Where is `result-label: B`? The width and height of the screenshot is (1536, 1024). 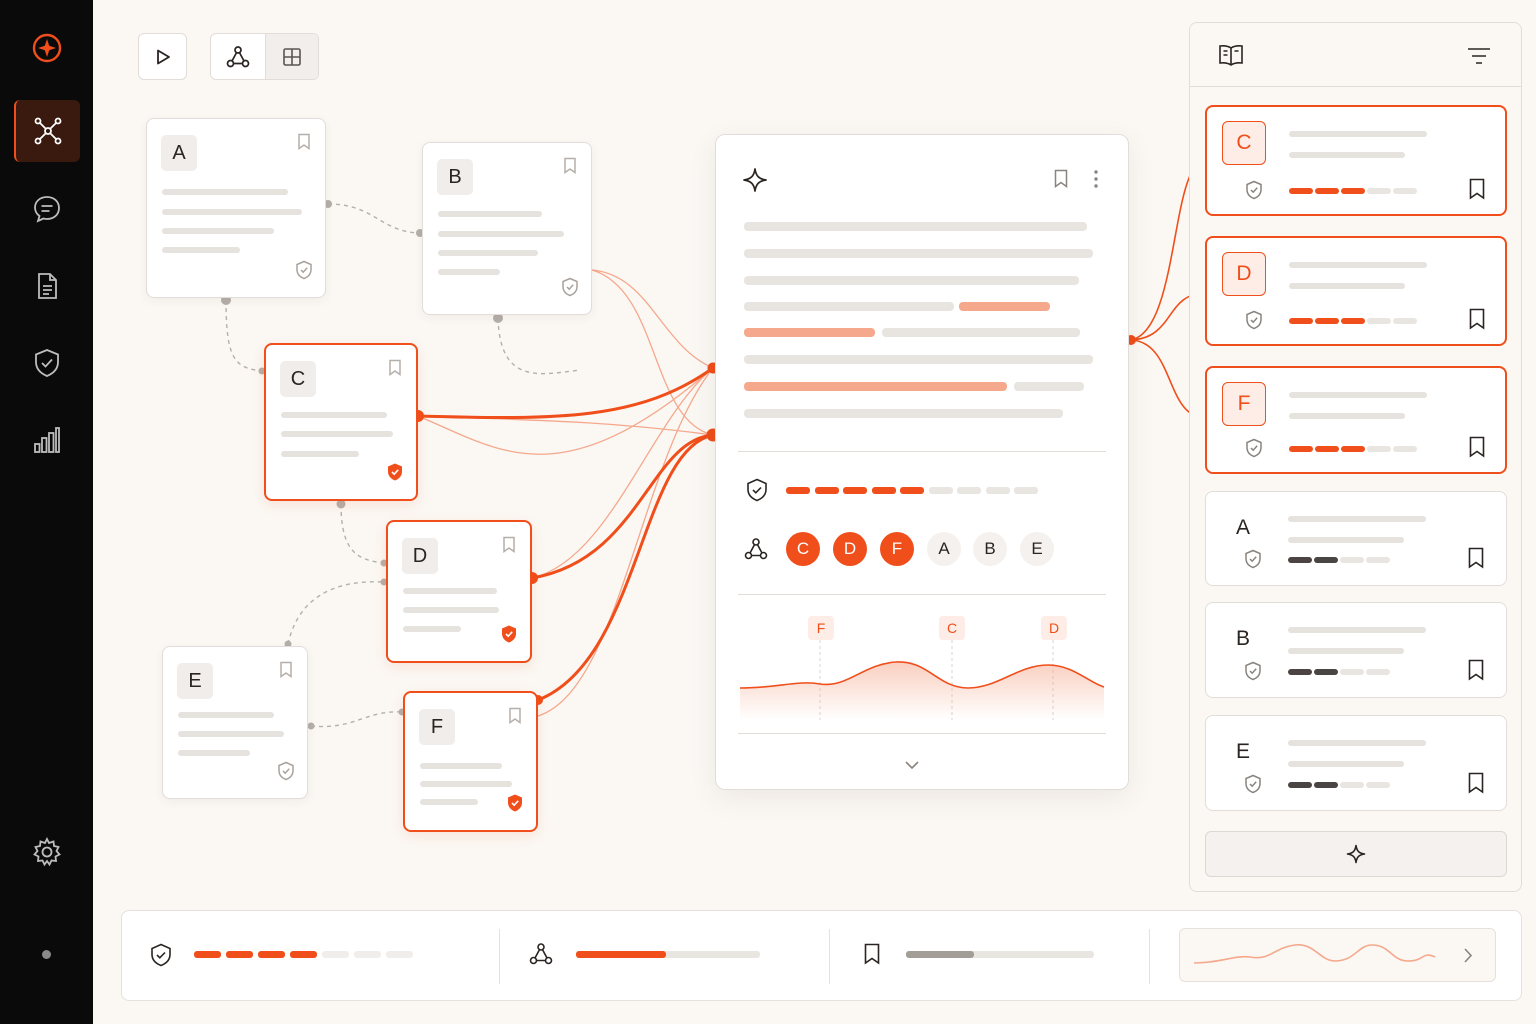
result-label: B is located at coordinates (1242, 638).